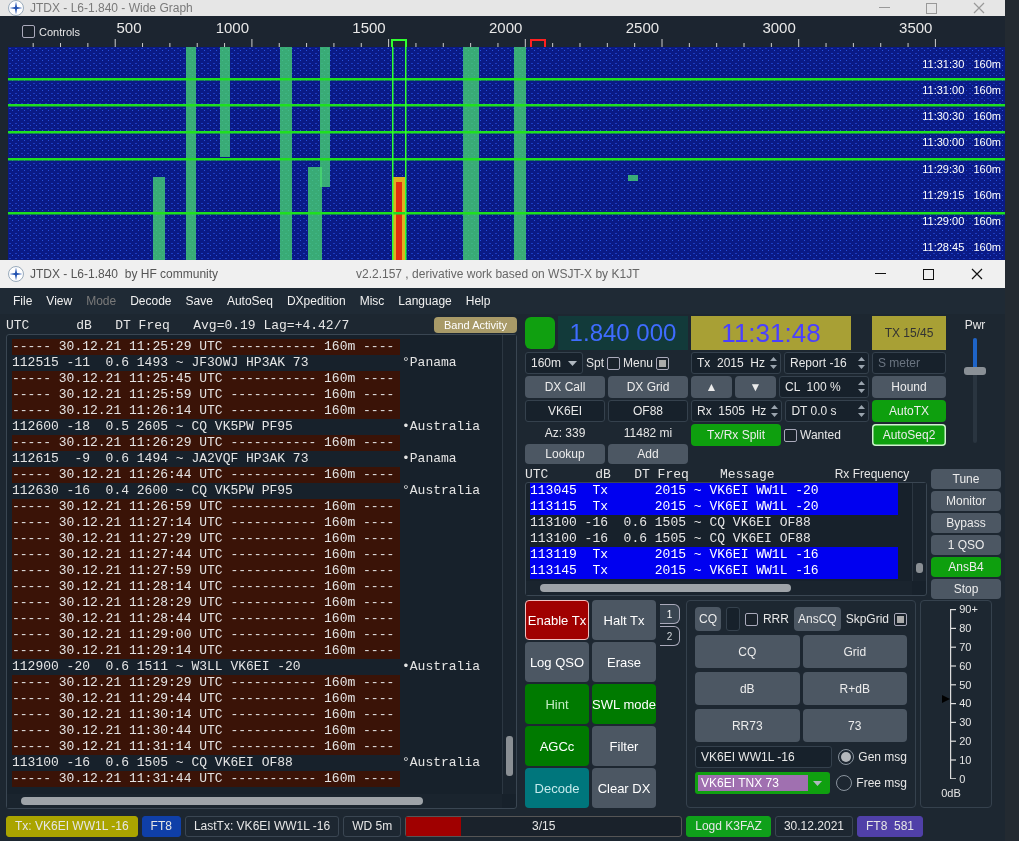  Describe the element at coordinates (764, 757) in the screenshot. I see `generated-message-field: VK6EI WW1L -16` at that location.